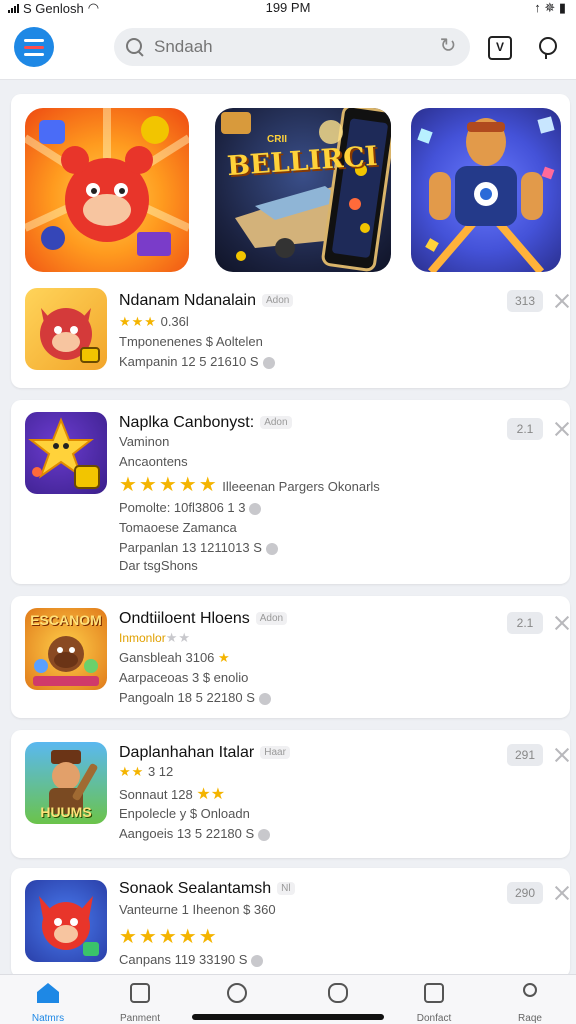 Image resolution: width=576 pixels, height=1024 pixels. What do you see at coordinates (277, 139) in the screenshot?
I see `featured-banner-sub: CRII` at bounding box center [277, 139].